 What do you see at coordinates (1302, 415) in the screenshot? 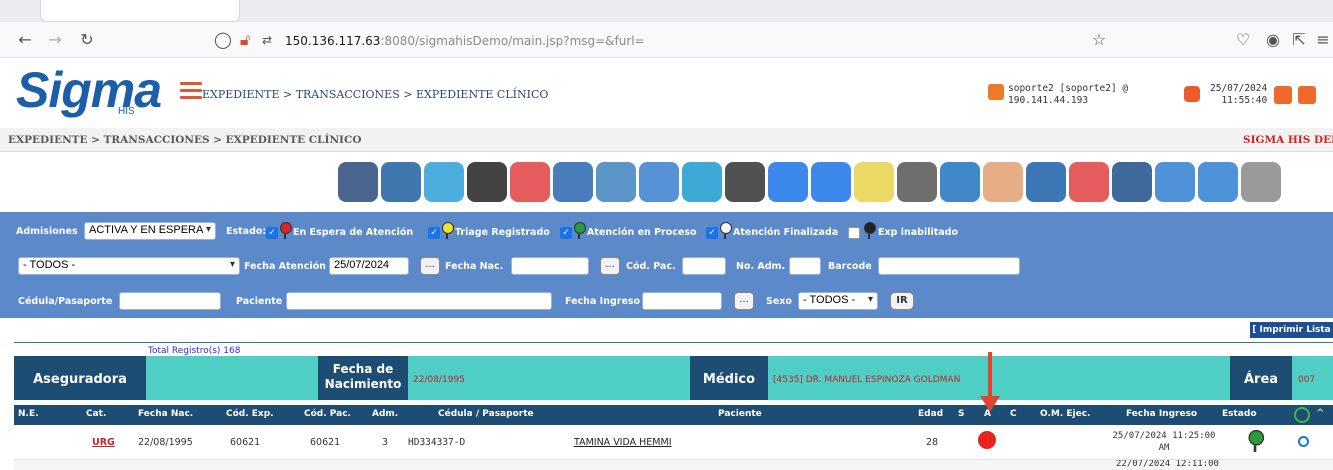
I see `refresh-icon` at bounding box center [1302, 415].